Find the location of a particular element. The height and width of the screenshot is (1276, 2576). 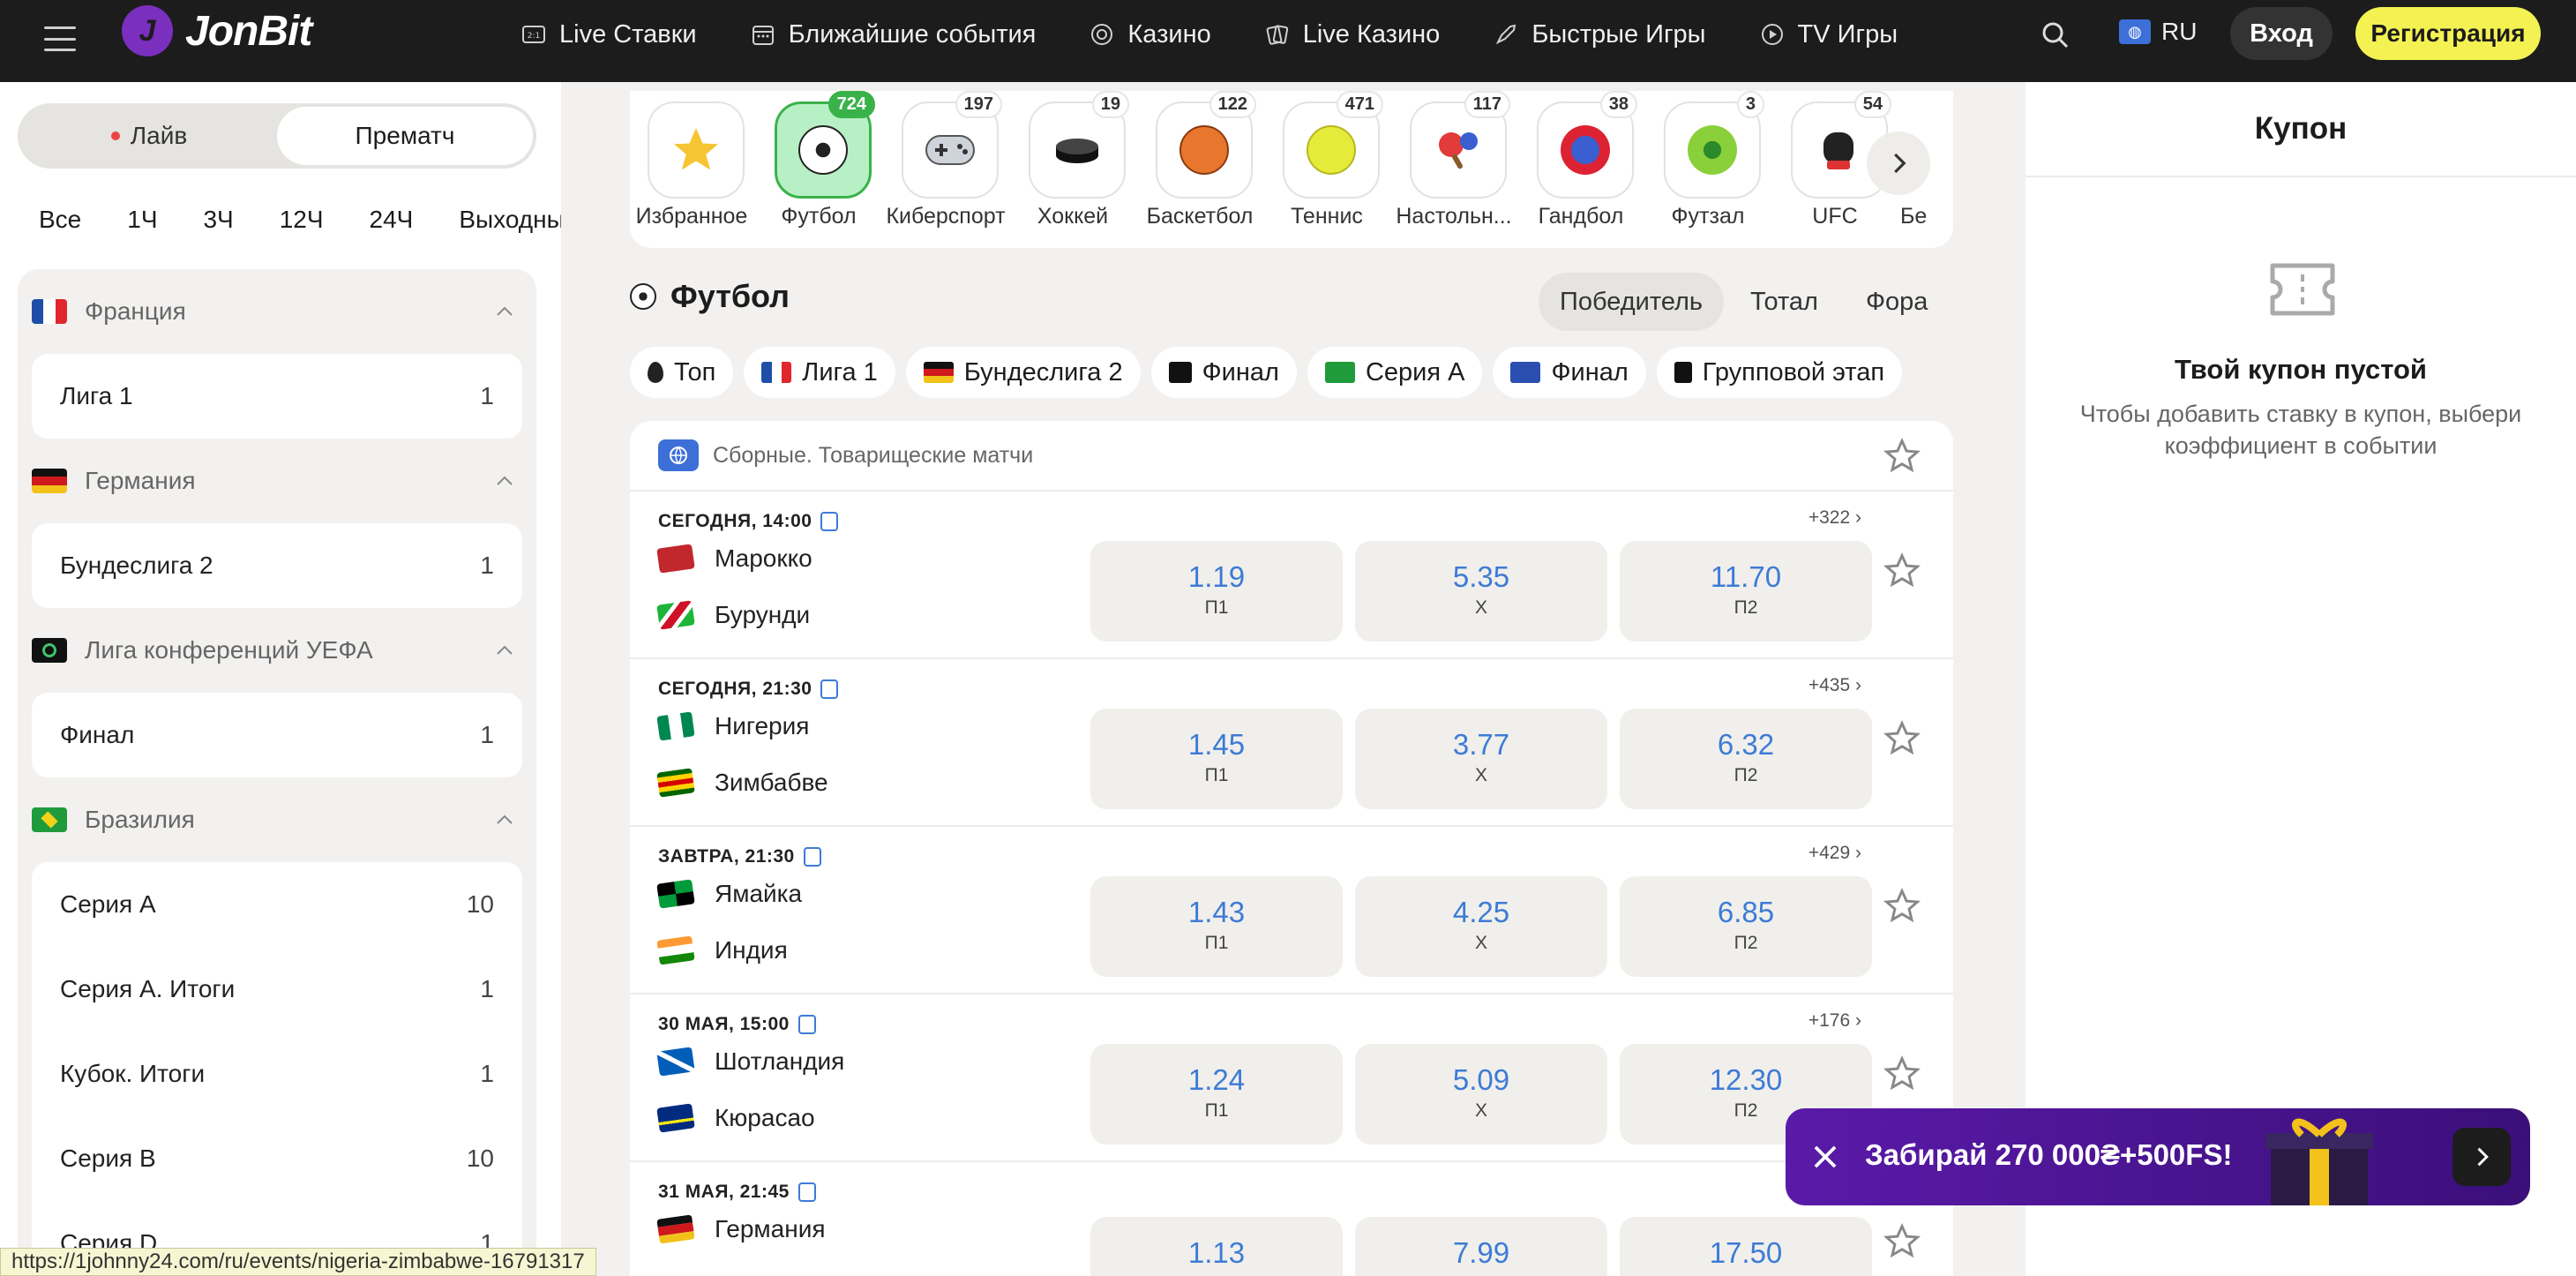

odd-value: 6.85 is located at coordinates (1746, 912).